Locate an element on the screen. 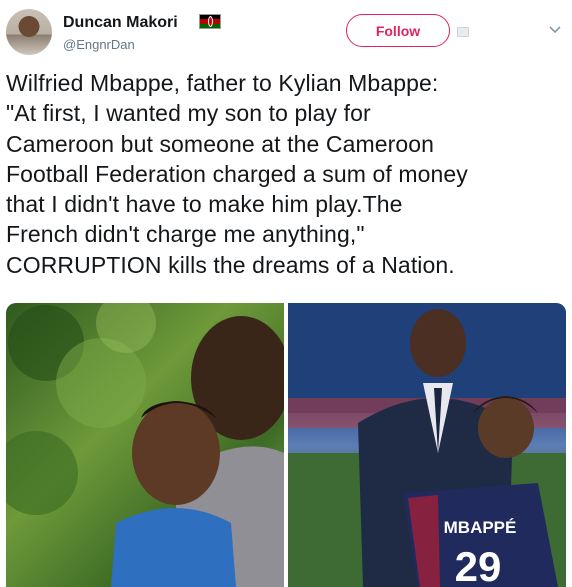 The image size is (572, 587). display-name: Duncan Makori is located at coordinates (120, 23).